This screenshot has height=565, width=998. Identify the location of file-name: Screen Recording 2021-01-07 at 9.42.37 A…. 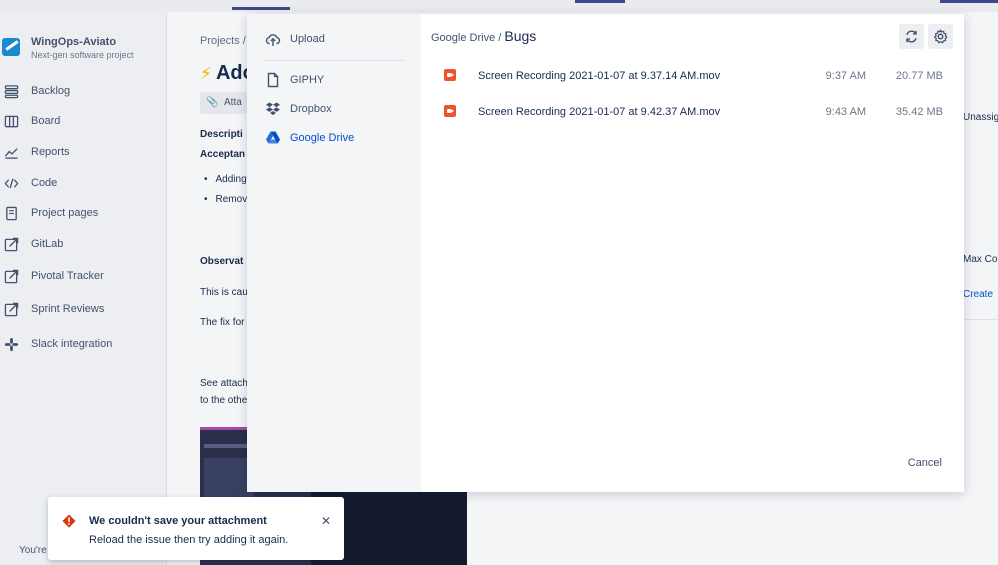
(599, 112).